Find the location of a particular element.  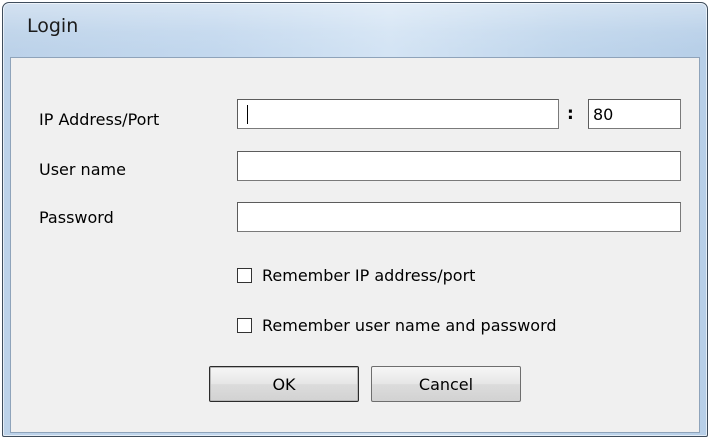

ok-button: OK is located at coordinates (284, 384).